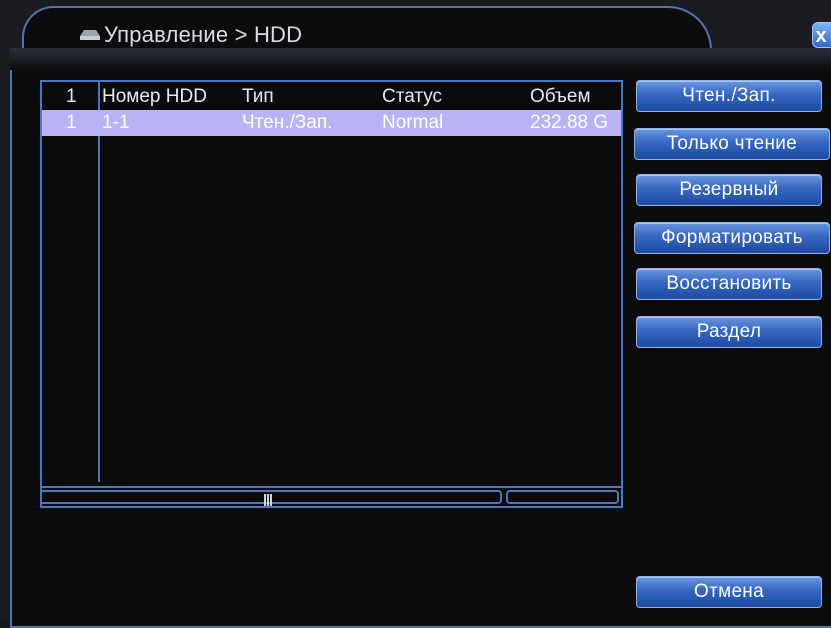  Describe the element at coordinates (203, 34) in the screenshot. I see `window-title: Управление > HDD` at that location.